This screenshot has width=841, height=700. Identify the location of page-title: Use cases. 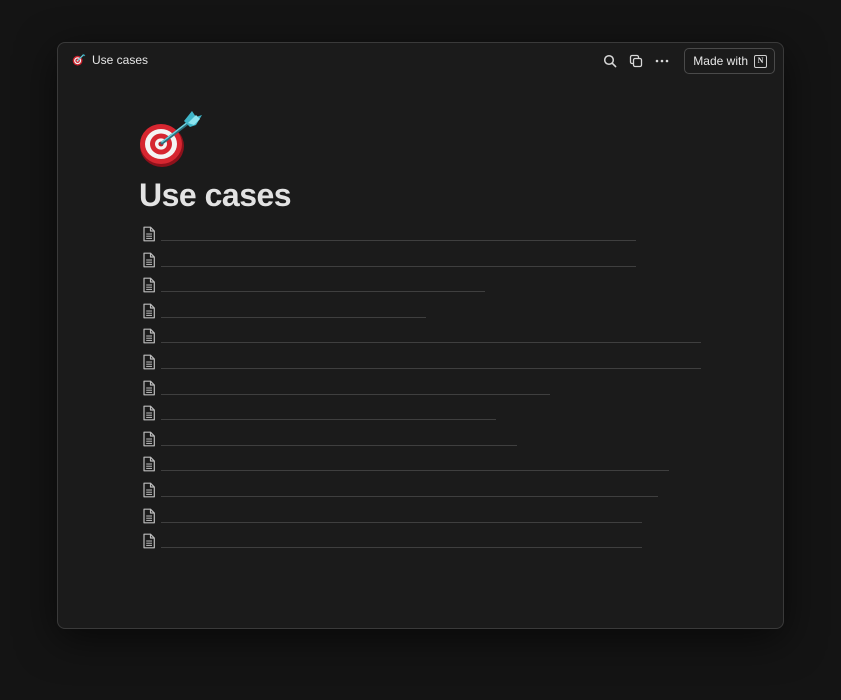
(215, 195).